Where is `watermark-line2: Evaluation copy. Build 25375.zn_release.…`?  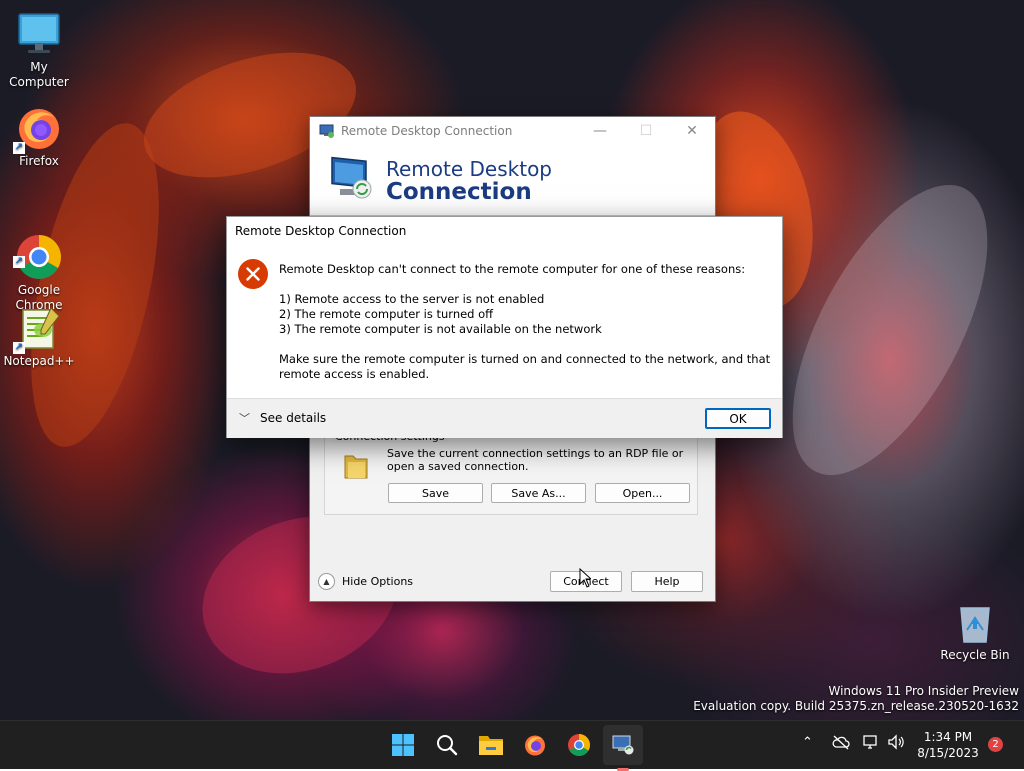
watermark-line2: Evaluation copy. Build 25375.zn_release.… is located at coordinates (856, 706).